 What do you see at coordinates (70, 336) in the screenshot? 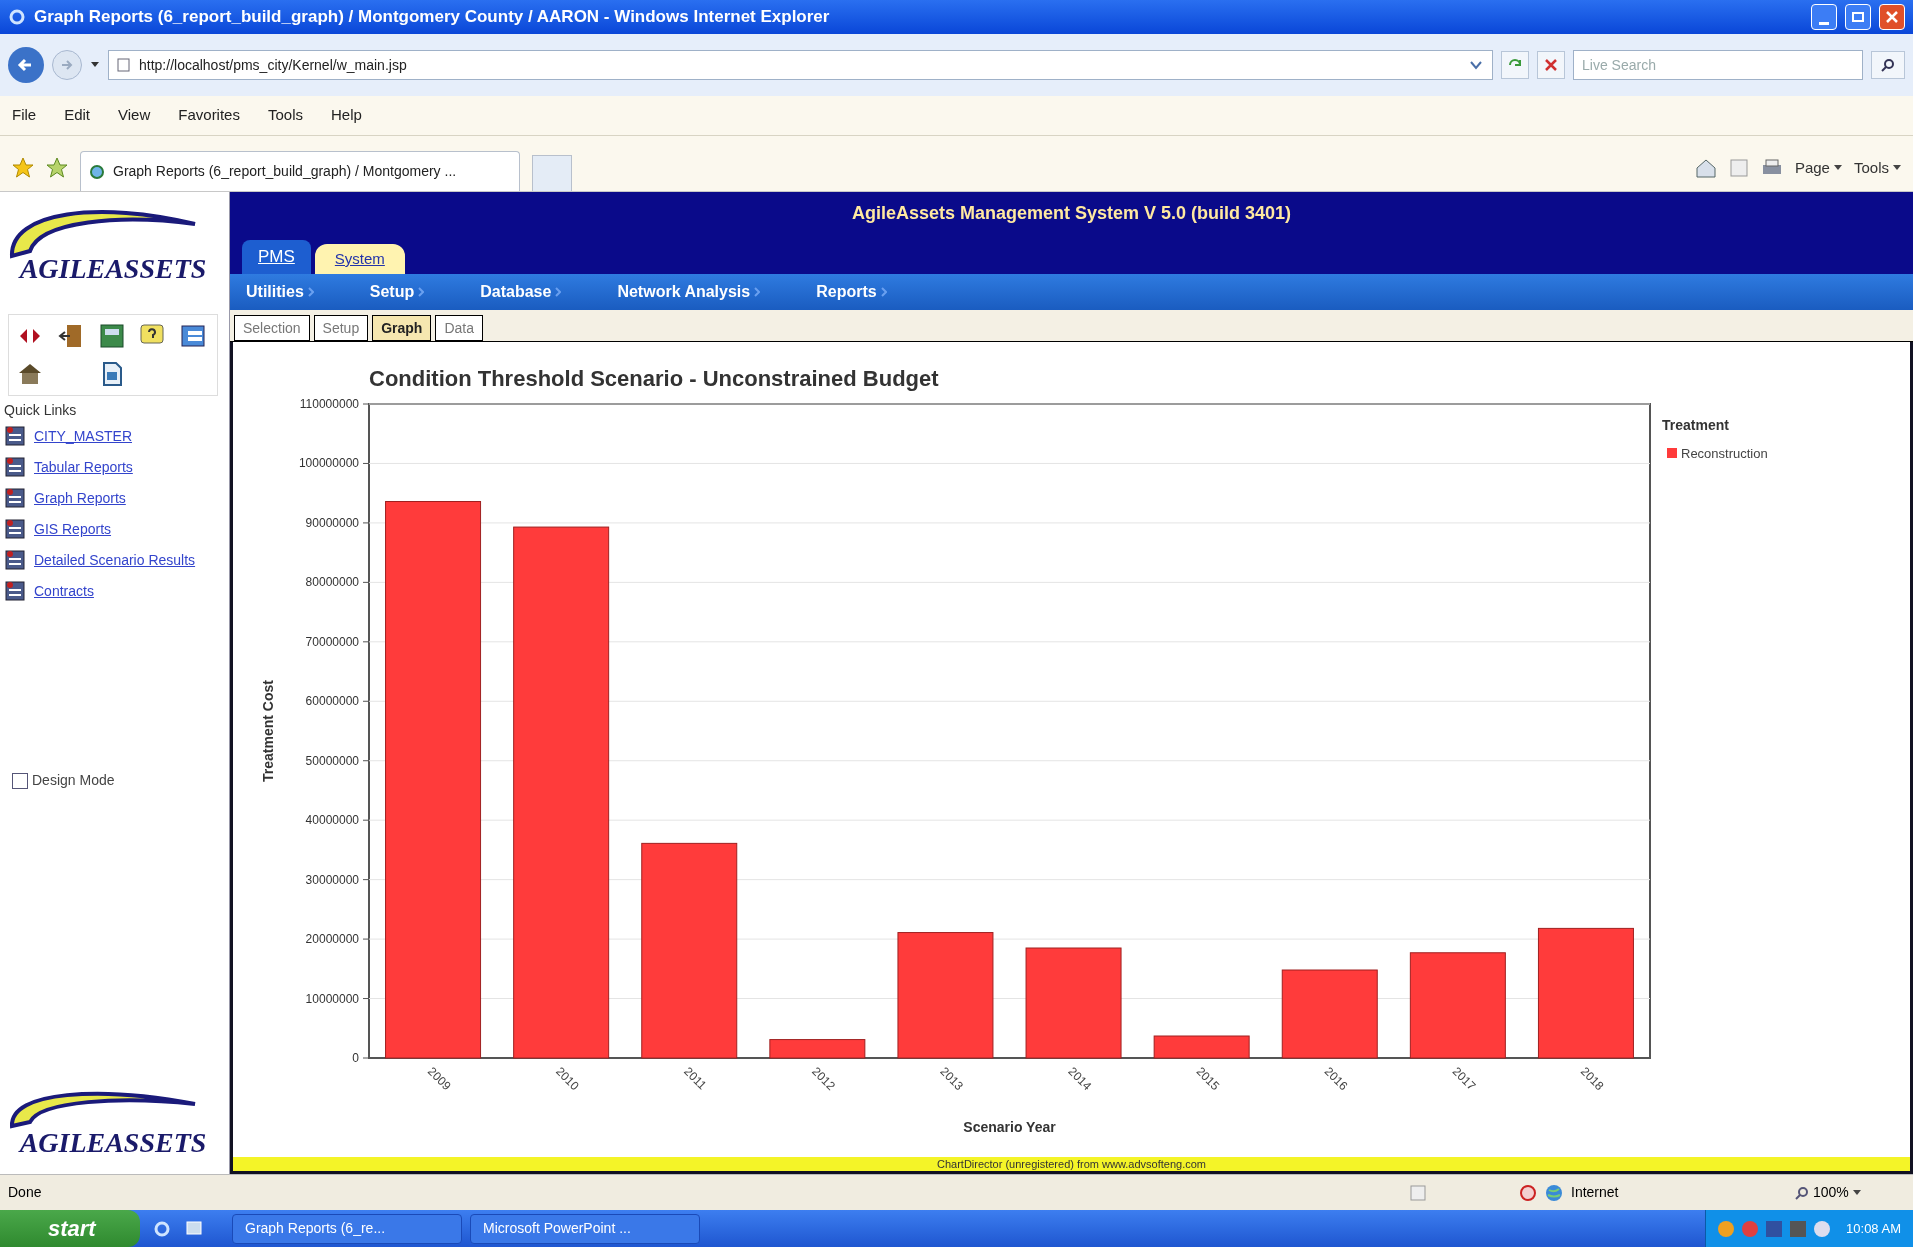
I see `exit-door-icon` at bounding box center [70, 336].